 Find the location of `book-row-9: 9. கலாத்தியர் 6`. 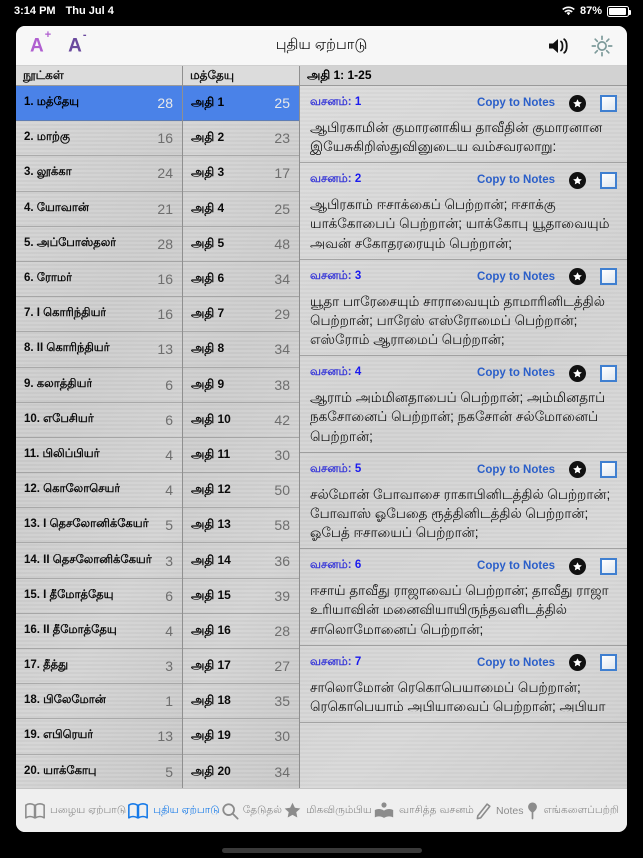

book-row-9: 9. கலாத்தியர் 6 is located at coordinates (99, 385).